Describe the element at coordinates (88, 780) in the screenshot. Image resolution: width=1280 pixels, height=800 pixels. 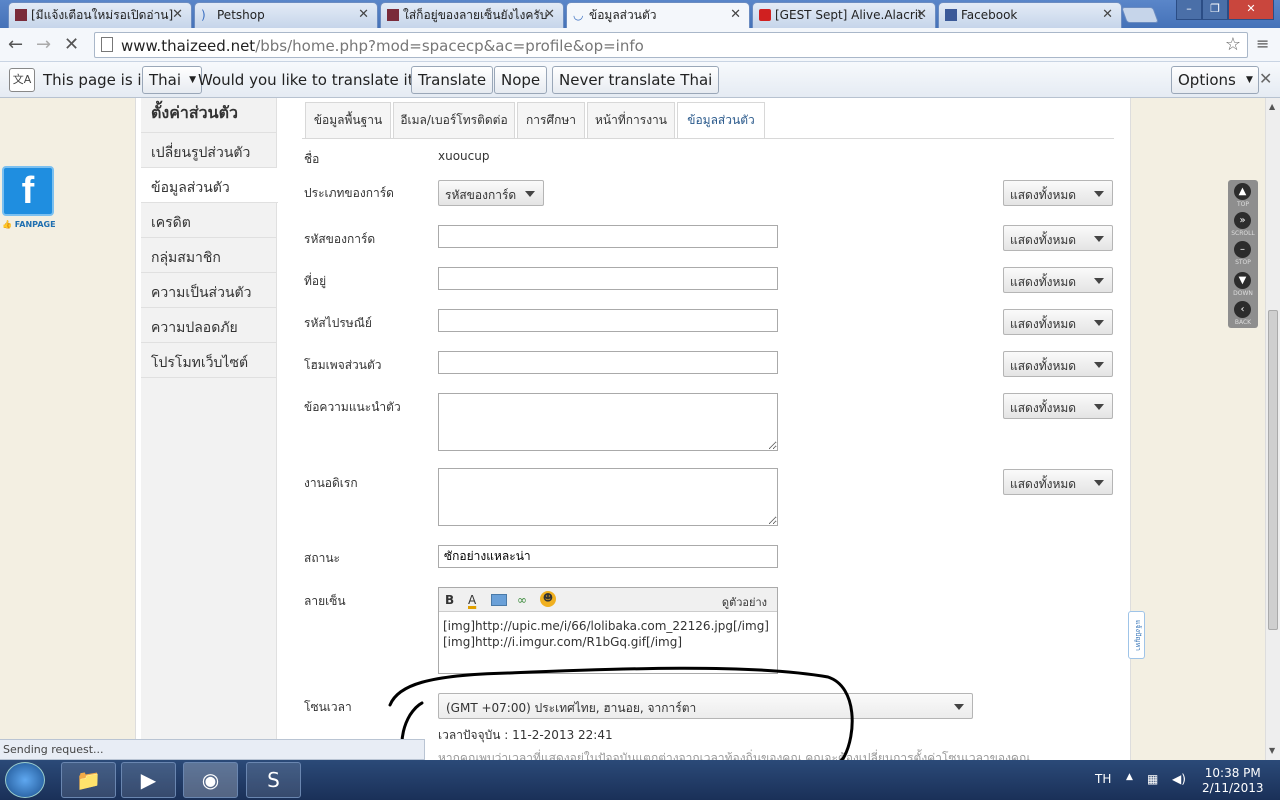
I see `explorer-icon: 📁` at that location.